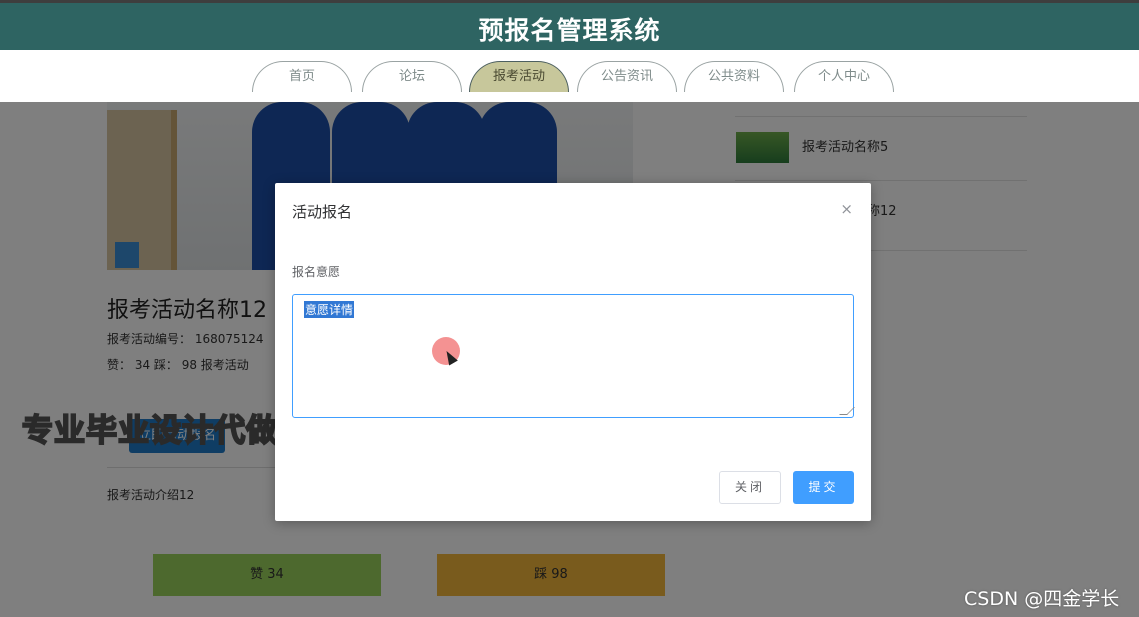 The height and width of the screenshot is (617, 1139). Describe the element at coordinates (847, 411) in the screenshot. I see `resize-handle-icon` at that location.